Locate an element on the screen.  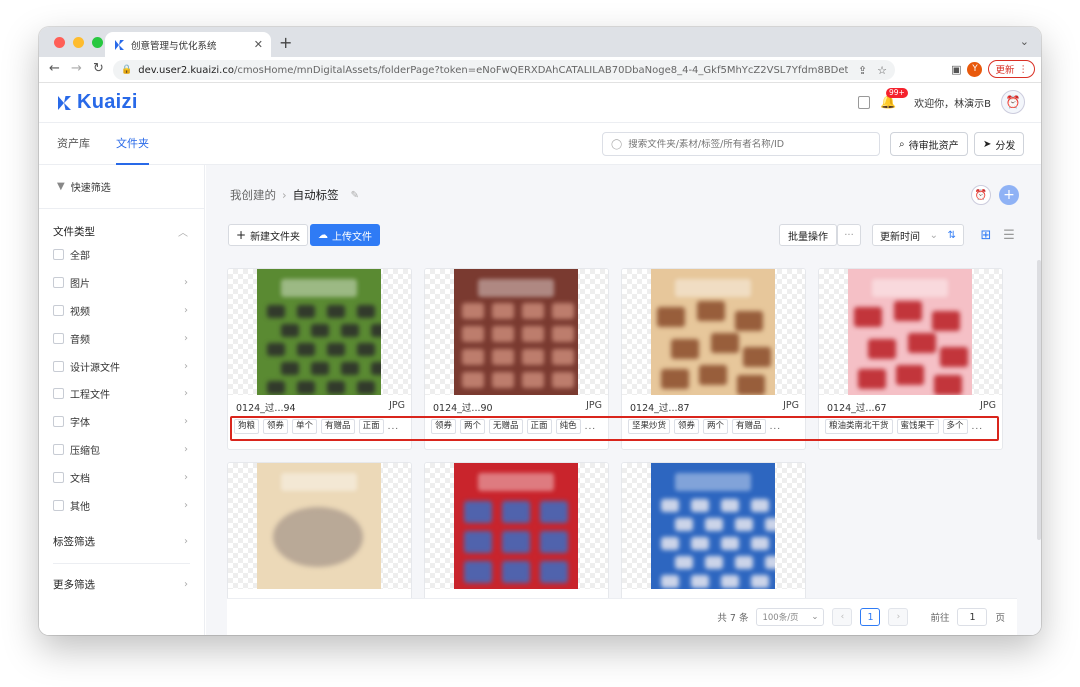
file-type-item: 字体 › is located at coordinates (121, 422).